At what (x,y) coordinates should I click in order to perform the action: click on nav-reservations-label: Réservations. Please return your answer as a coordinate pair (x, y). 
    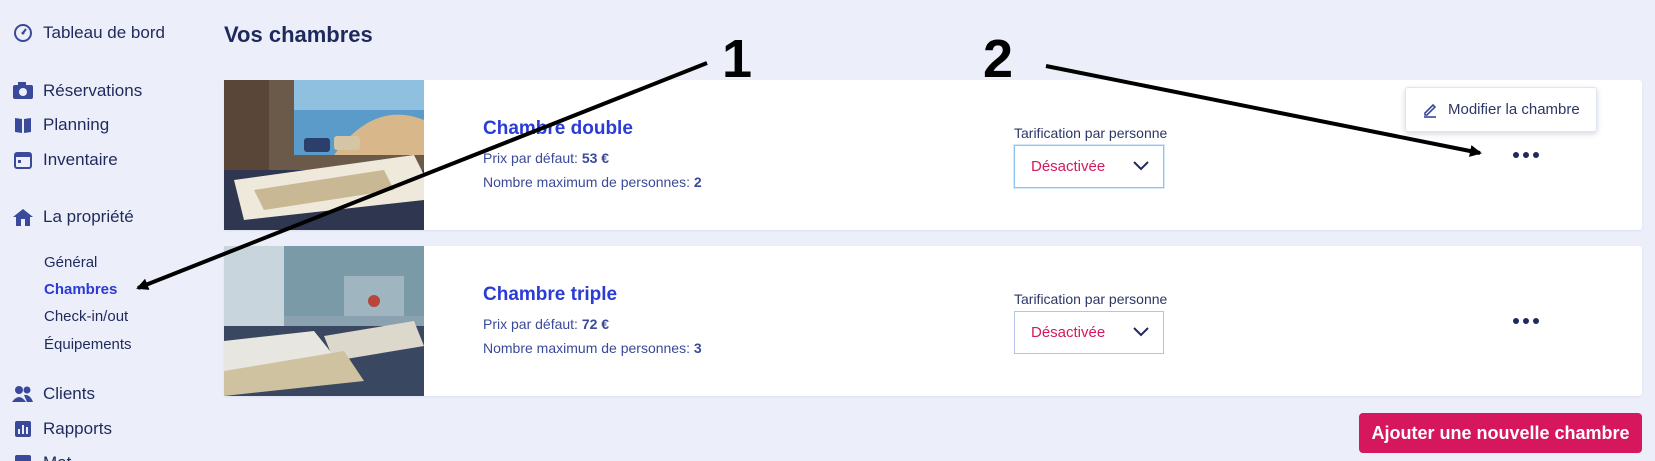
    Looking at the image, I should click on (93, 90).